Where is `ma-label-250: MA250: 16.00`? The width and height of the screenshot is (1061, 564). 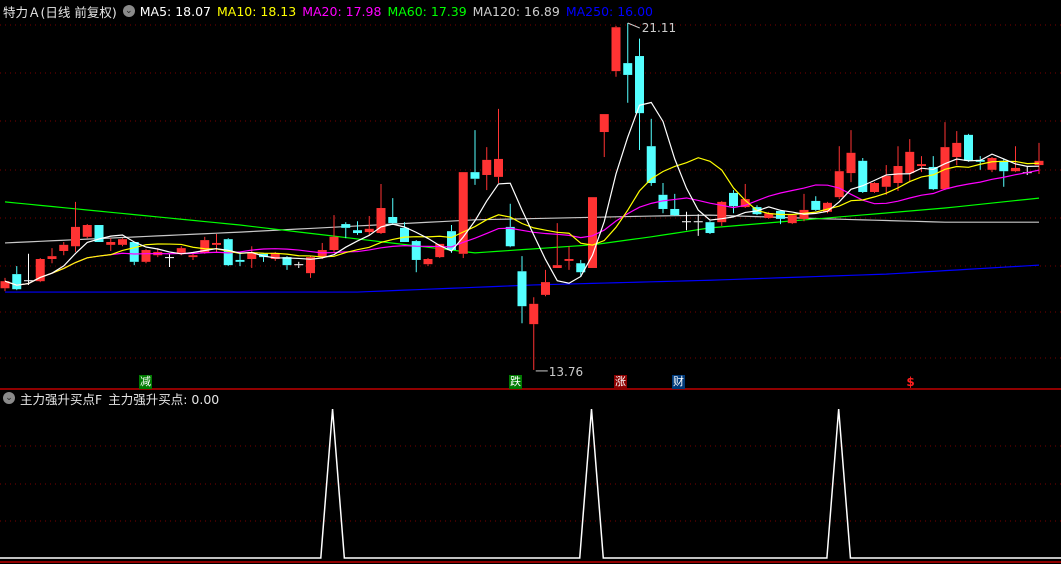 ma-label-250: MA250: 16.00 is located at coordinates (609, 11).